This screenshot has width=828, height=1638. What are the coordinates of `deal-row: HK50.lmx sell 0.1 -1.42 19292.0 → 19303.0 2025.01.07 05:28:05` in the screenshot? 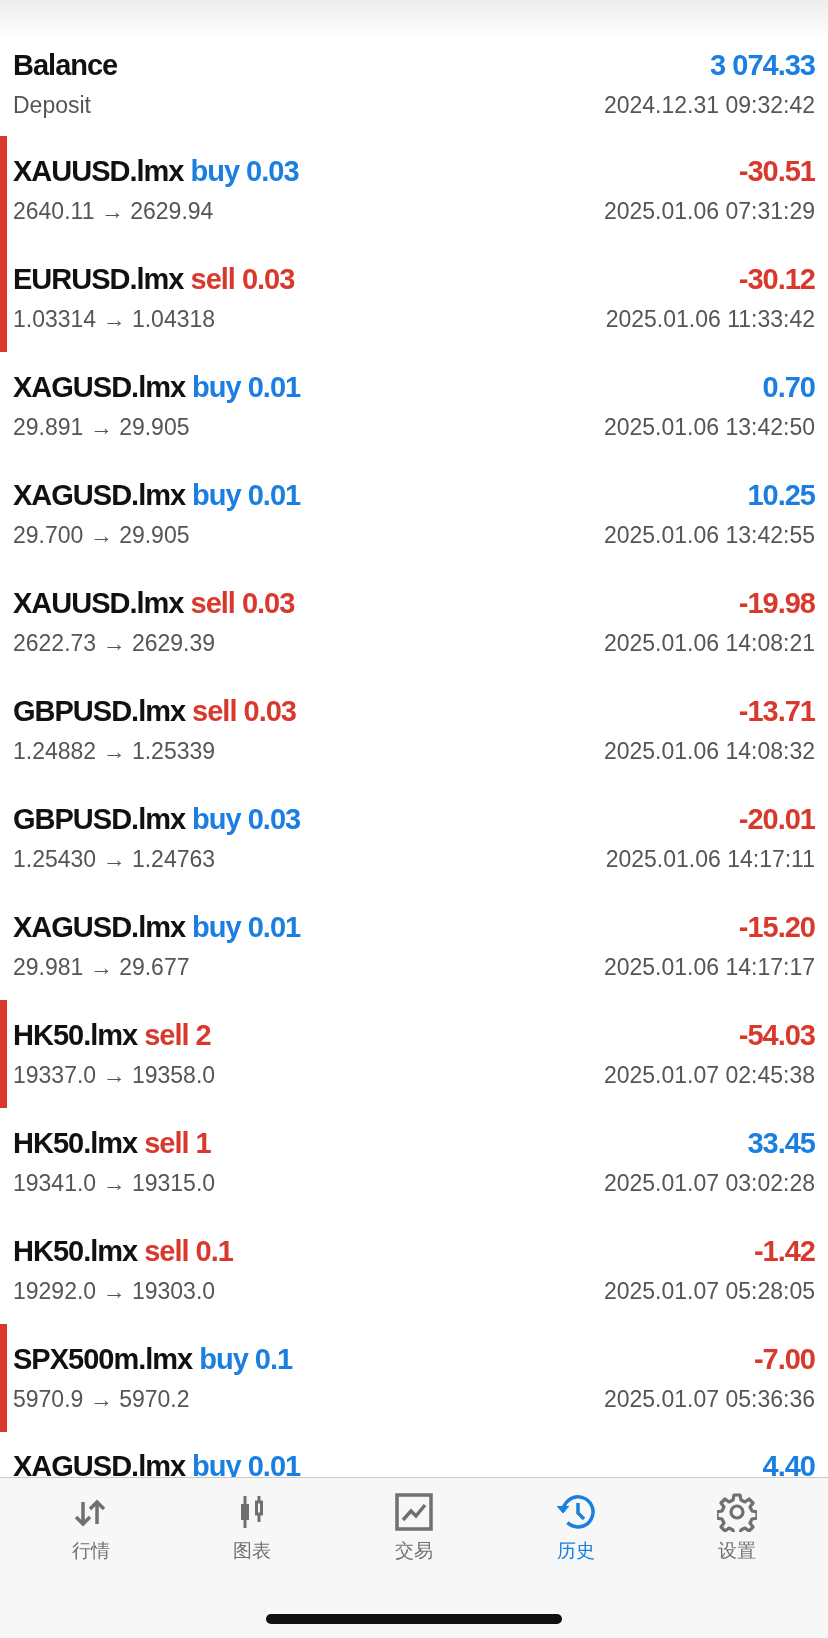 It's located at (414, 1270).